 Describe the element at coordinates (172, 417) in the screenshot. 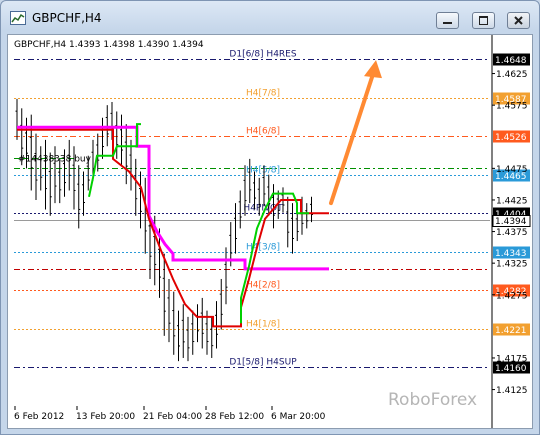

I see `time-label: 21 Feb 04:00` at that location.